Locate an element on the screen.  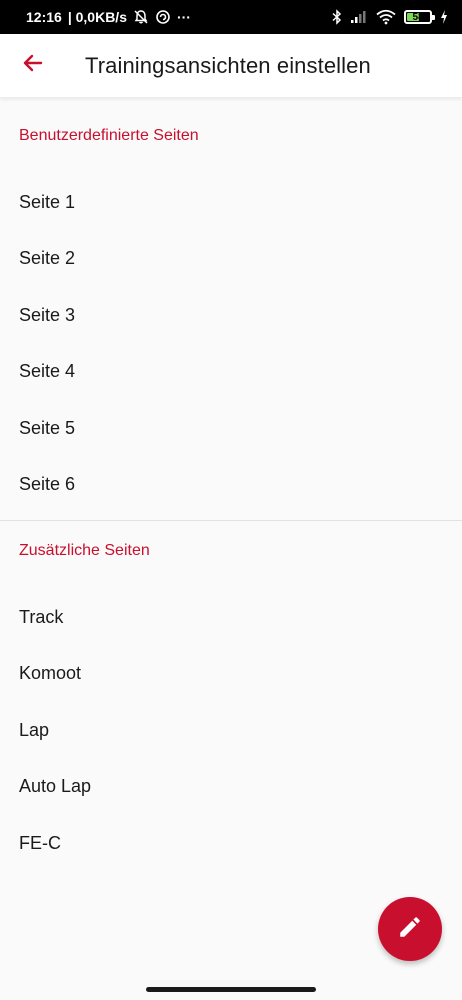
list-item-seite-2: Seite 2 is located at coordinates (231, 258).